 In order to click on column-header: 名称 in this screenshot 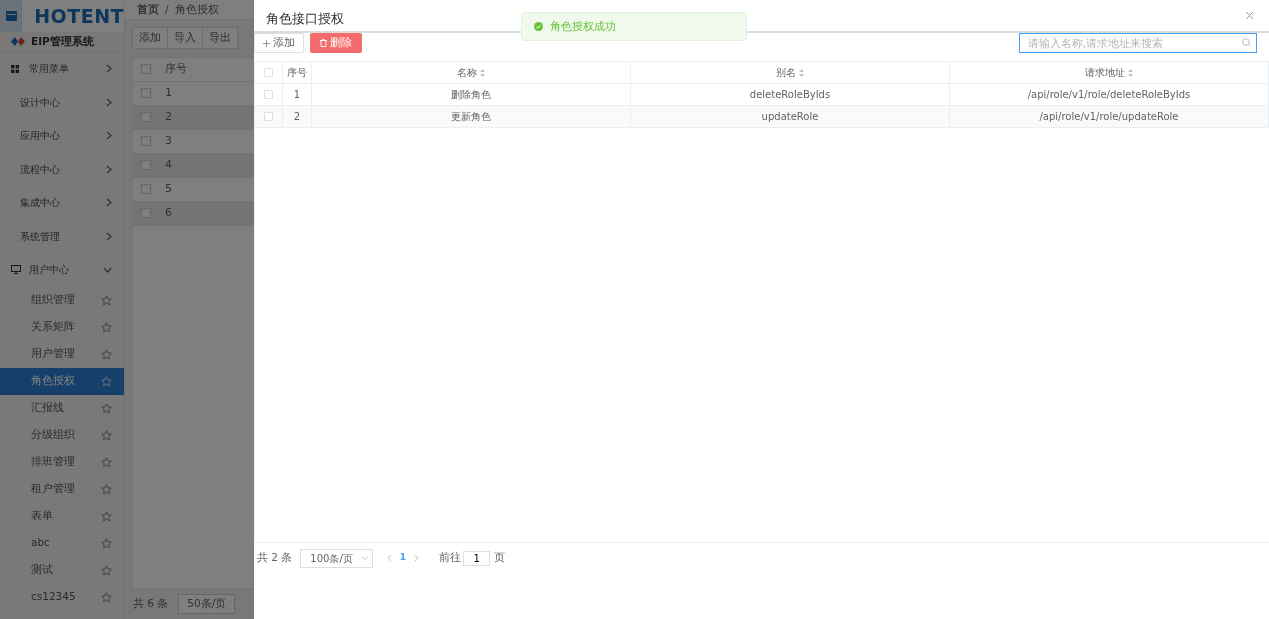, I will do `click(467, 72)`.